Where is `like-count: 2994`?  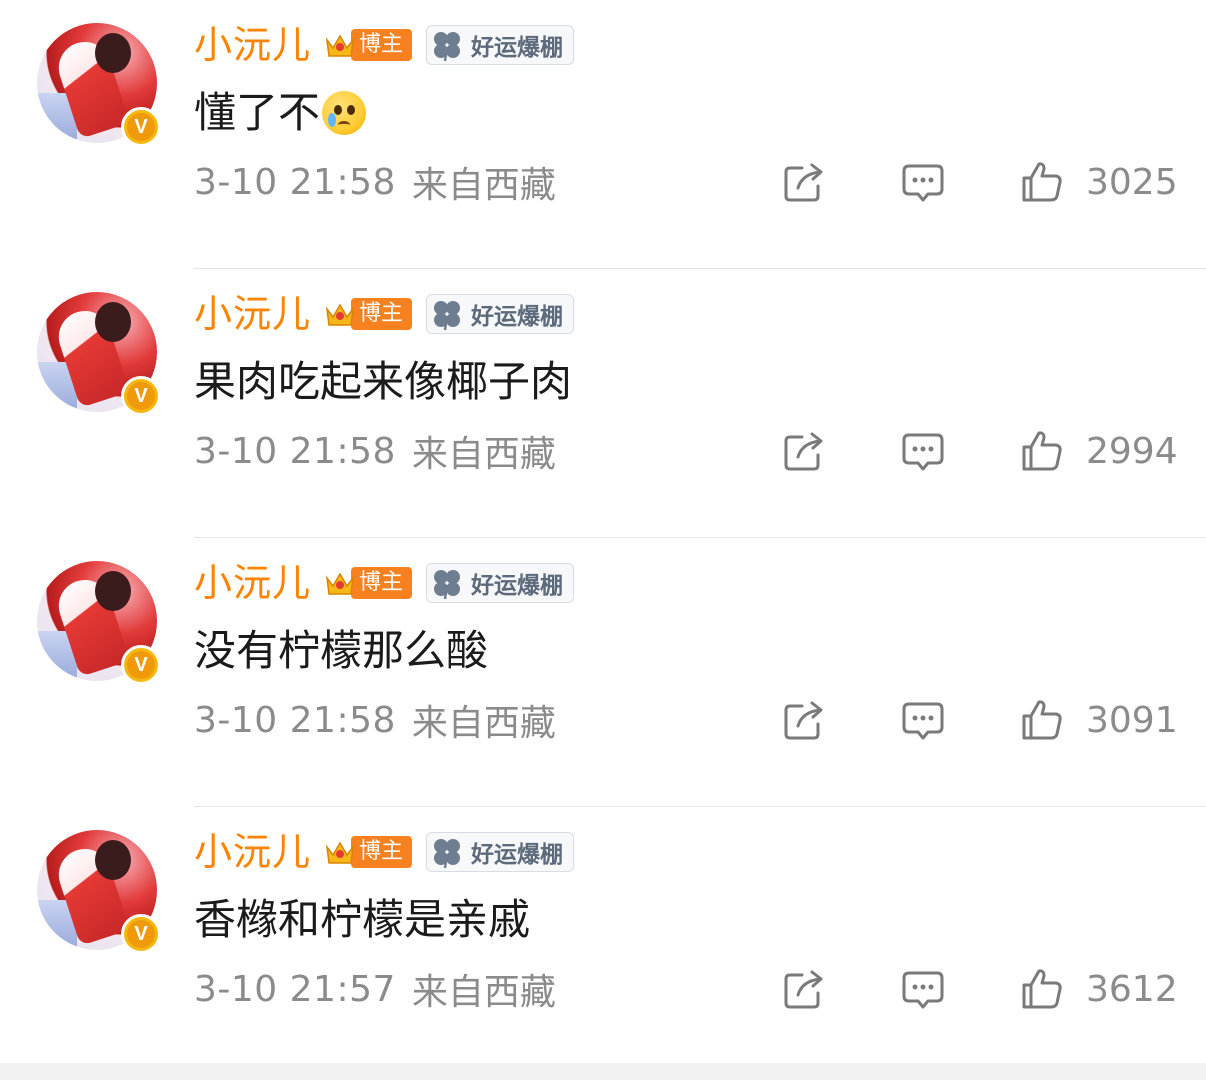
like-count: 2994 is located at coordinates (1132, 451).